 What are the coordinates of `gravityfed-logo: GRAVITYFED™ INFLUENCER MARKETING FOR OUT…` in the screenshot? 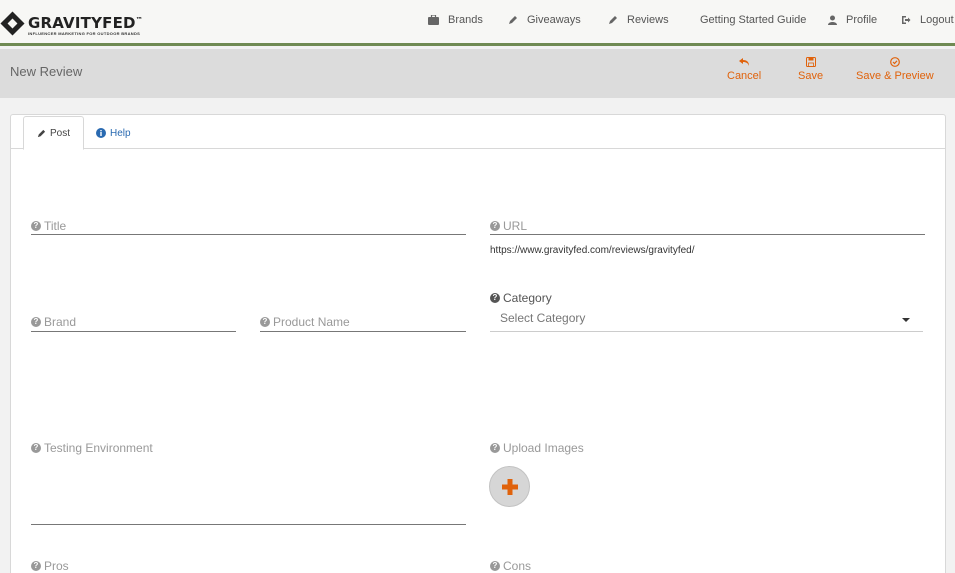 It's located at (71, 24).